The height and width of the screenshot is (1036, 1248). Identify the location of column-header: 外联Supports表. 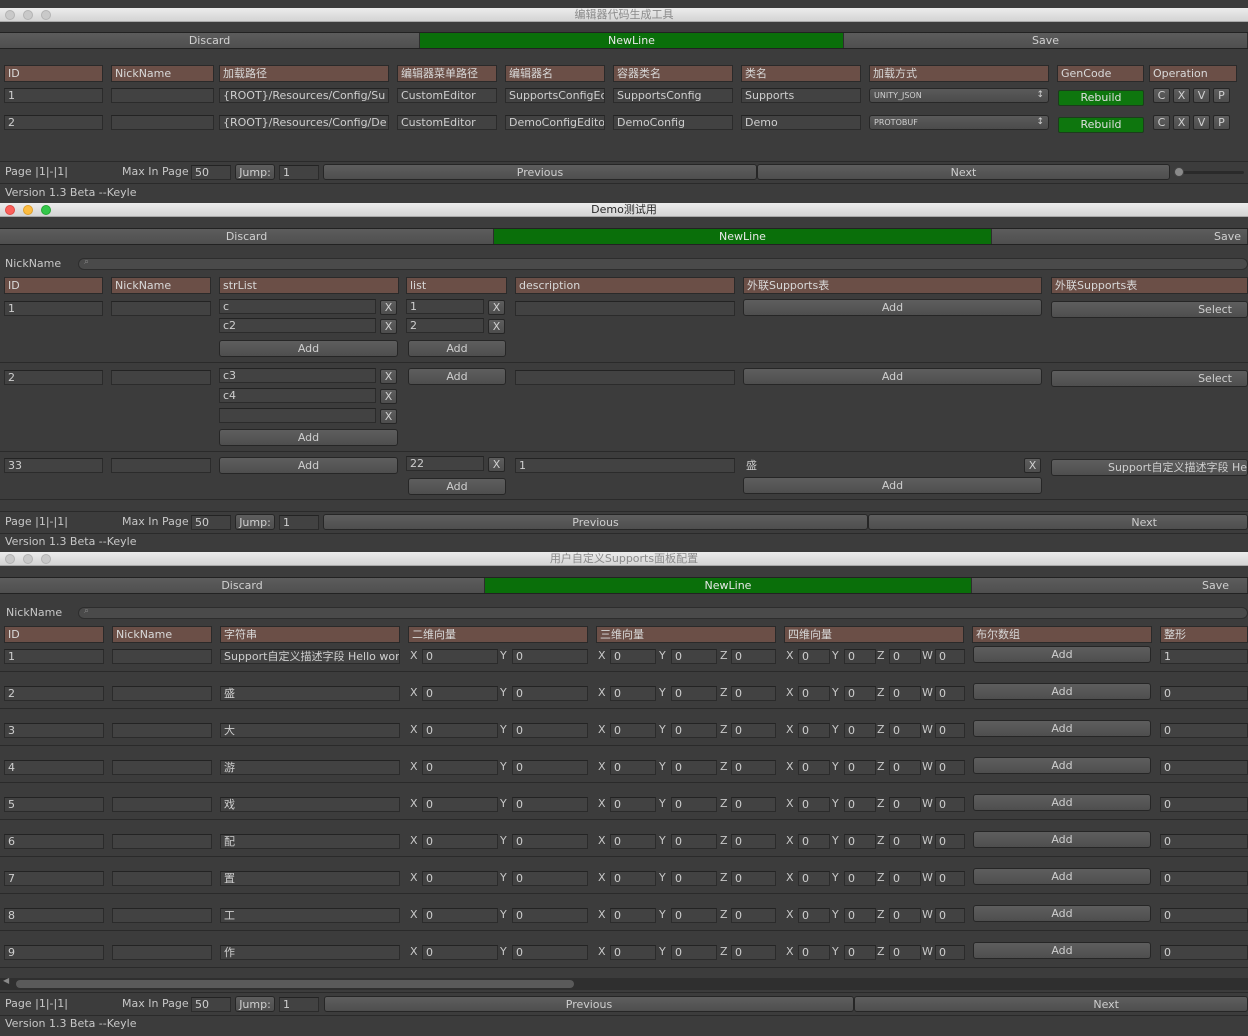
(1149, 285).